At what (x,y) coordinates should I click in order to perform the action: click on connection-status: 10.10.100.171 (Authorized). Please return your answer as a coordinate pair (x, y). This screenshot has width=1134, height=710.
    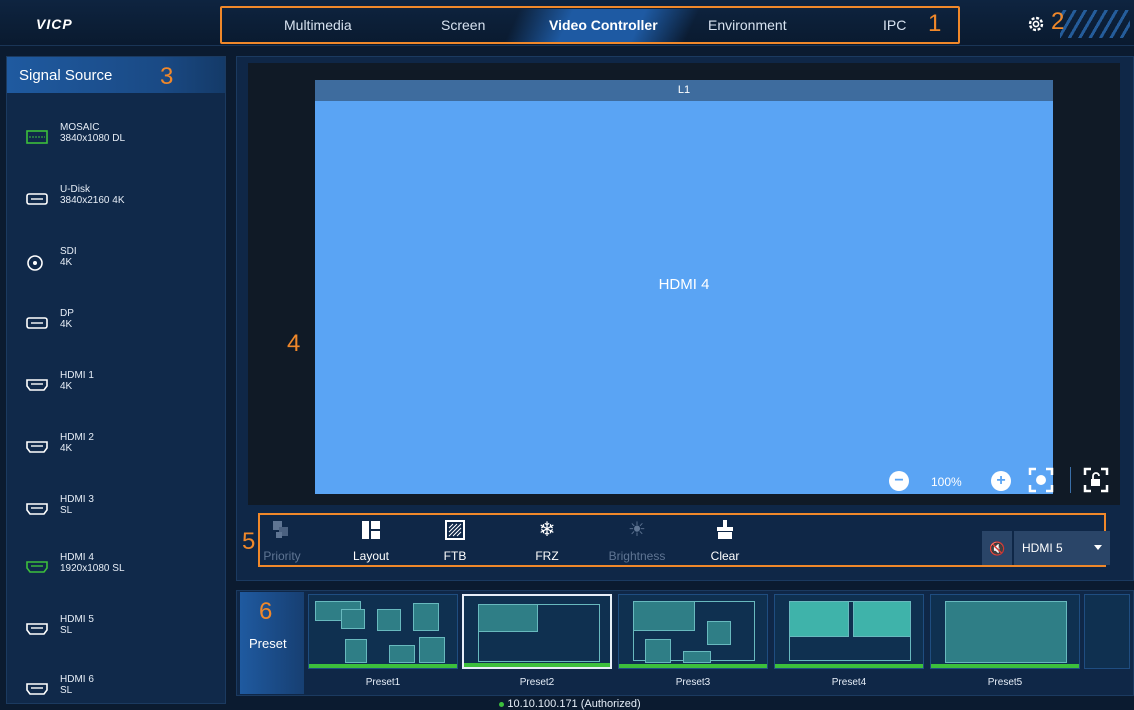
    Looking at the image, I should click on (570, 704).